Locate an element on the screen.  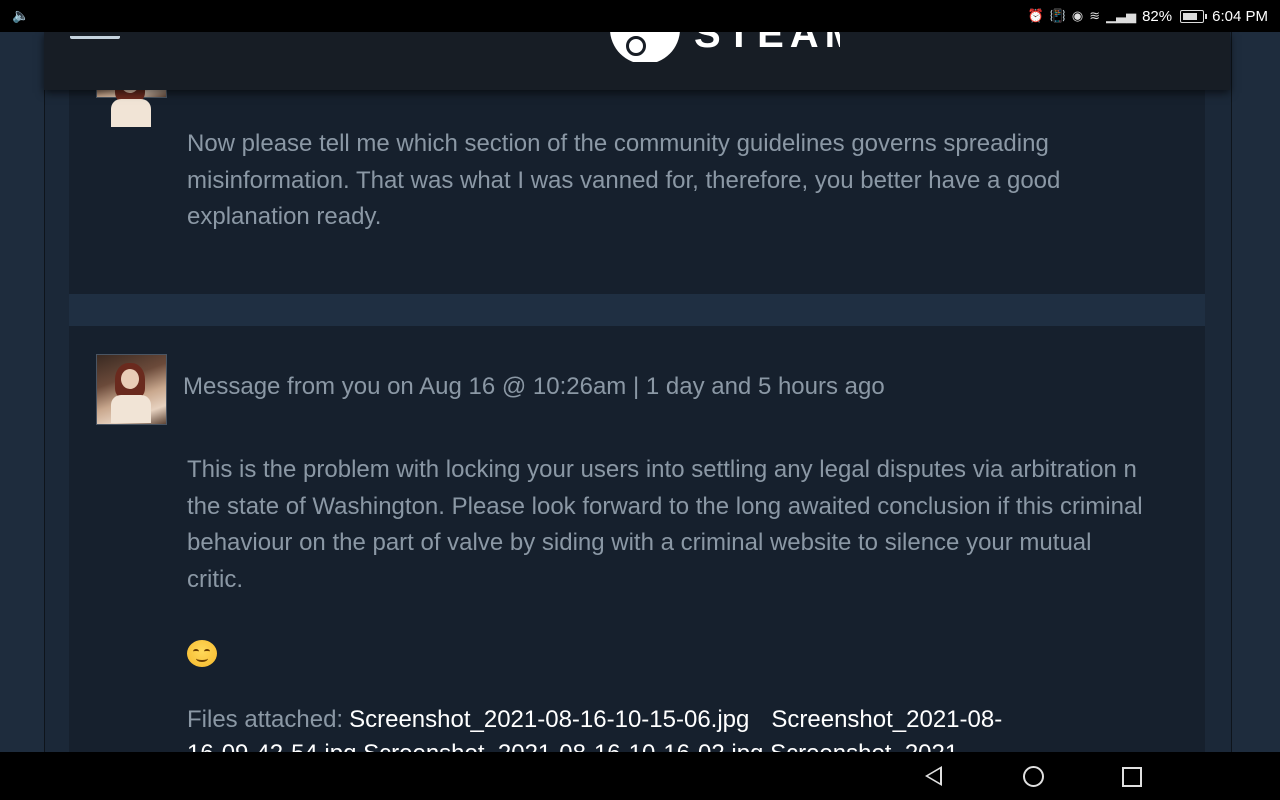
avatar is located at coordinates (131, 389).